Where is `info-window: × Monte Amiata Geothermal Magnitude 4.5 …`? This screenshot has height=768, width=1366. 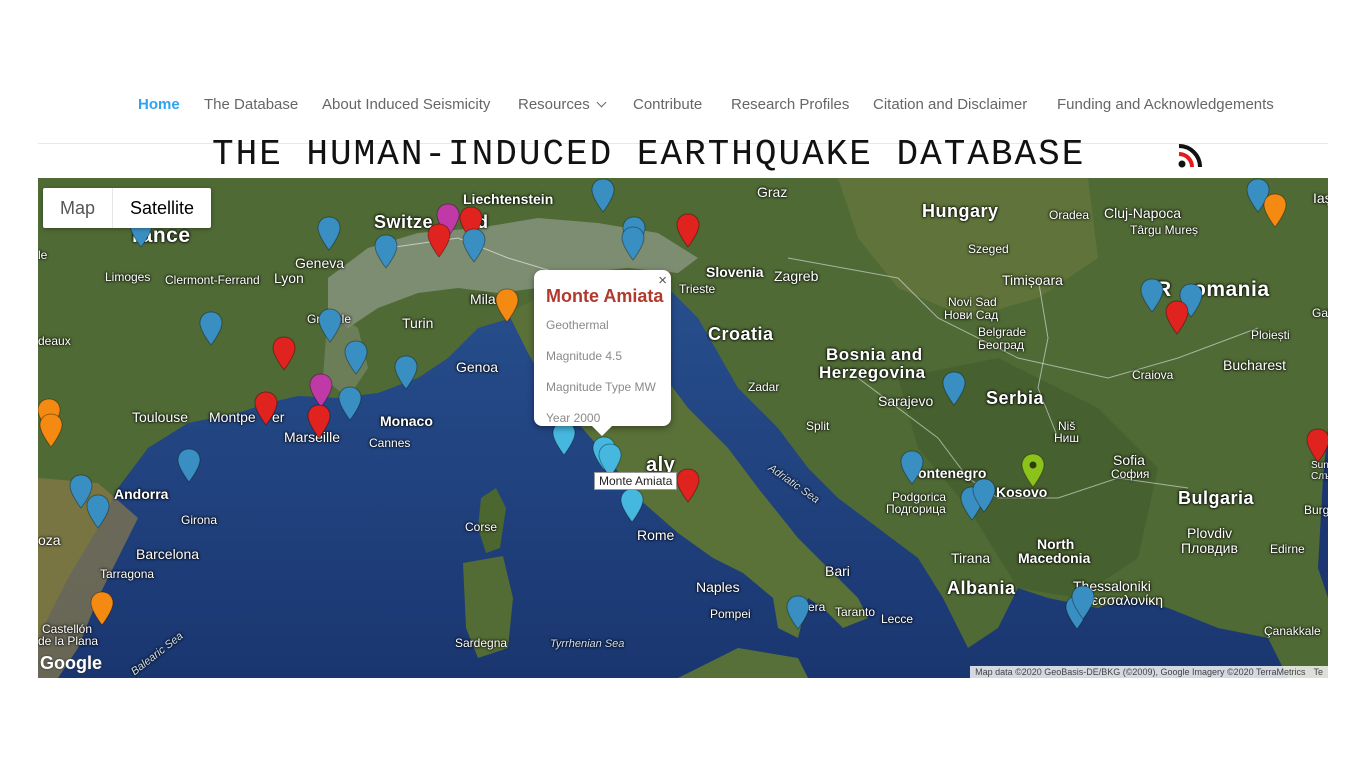
info-window: × Monte Amiata Geothermal Magnitude 4.5 … is located at coordinates (602, 353).